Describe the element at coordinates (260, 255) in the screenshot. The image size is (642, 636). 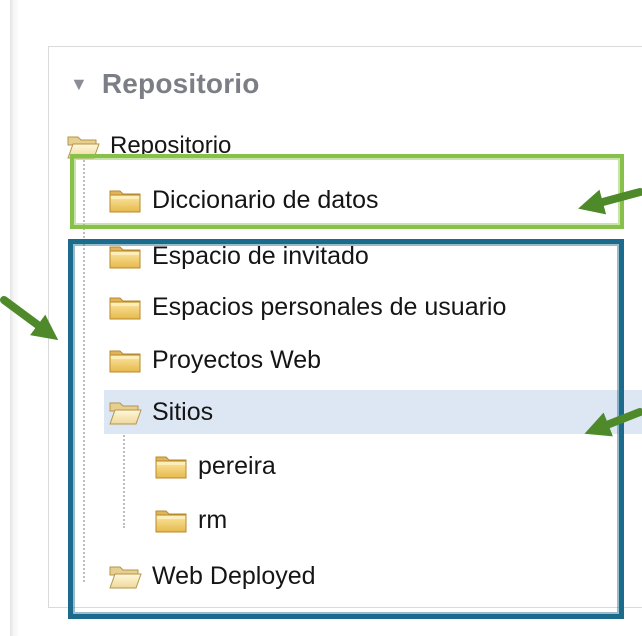
I see `tree-node-label: Espacio de invitado` at that location.